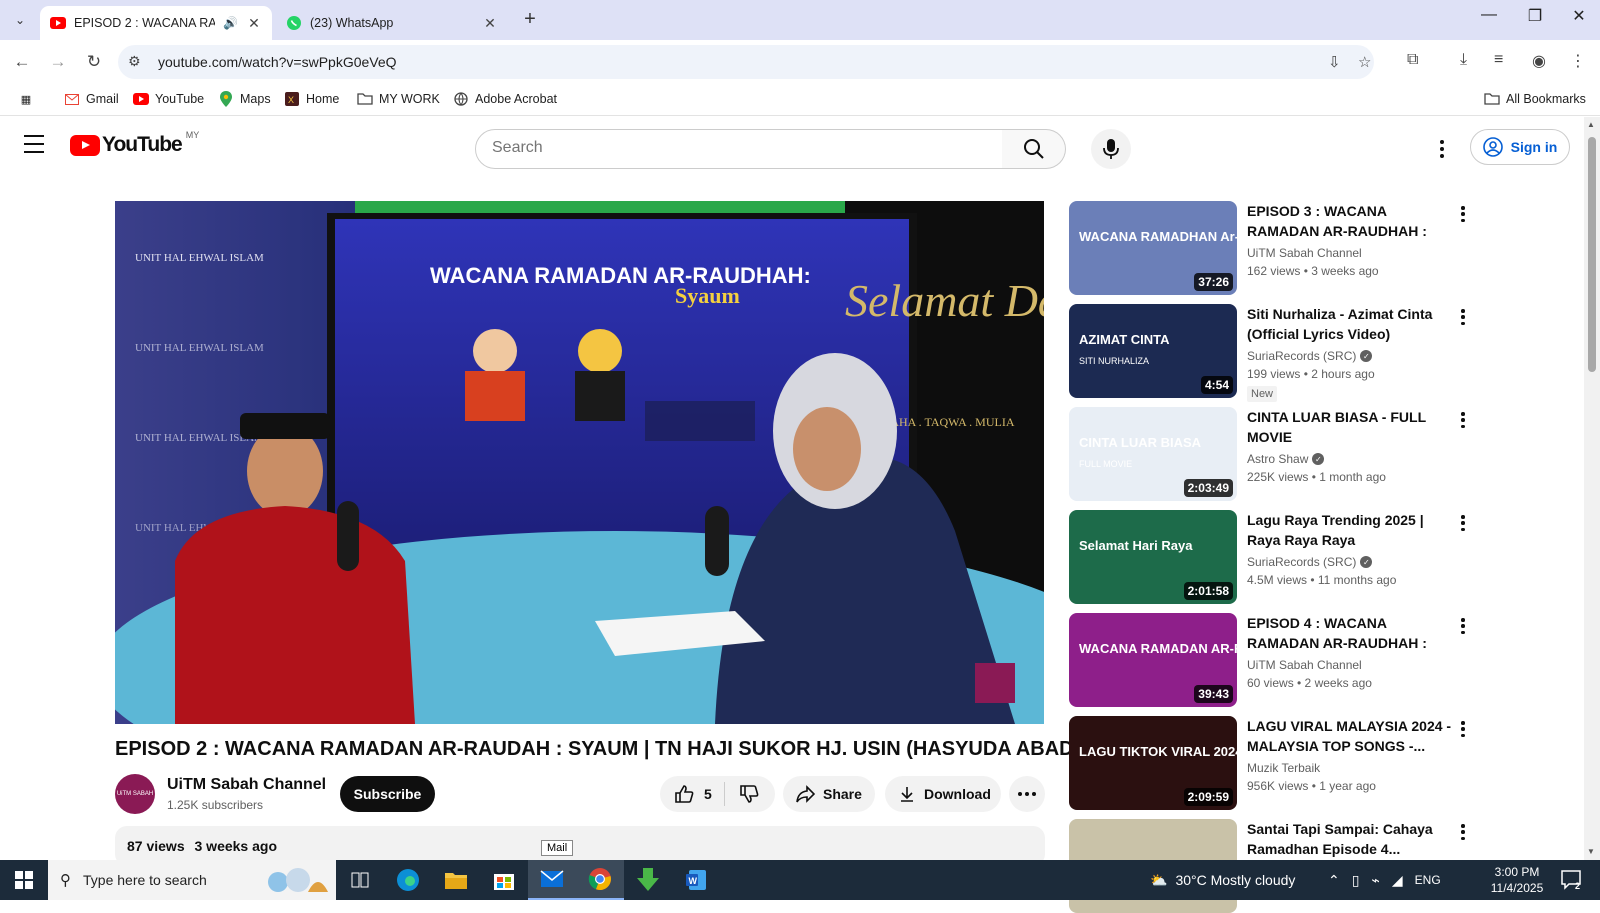  What do you see at coordinates (91, 99) in the screenshot?
I see `bookmark-gmail: Gmail` at bounding box center [91, 99].